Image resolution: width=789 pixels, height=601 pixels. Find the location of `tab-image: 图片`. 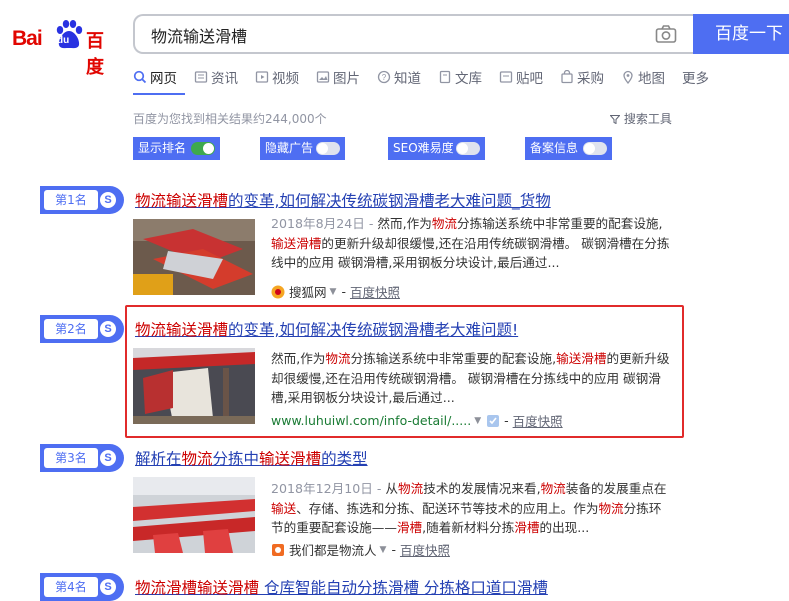

tab-image: 图片 is located at coordinates (338, 77).